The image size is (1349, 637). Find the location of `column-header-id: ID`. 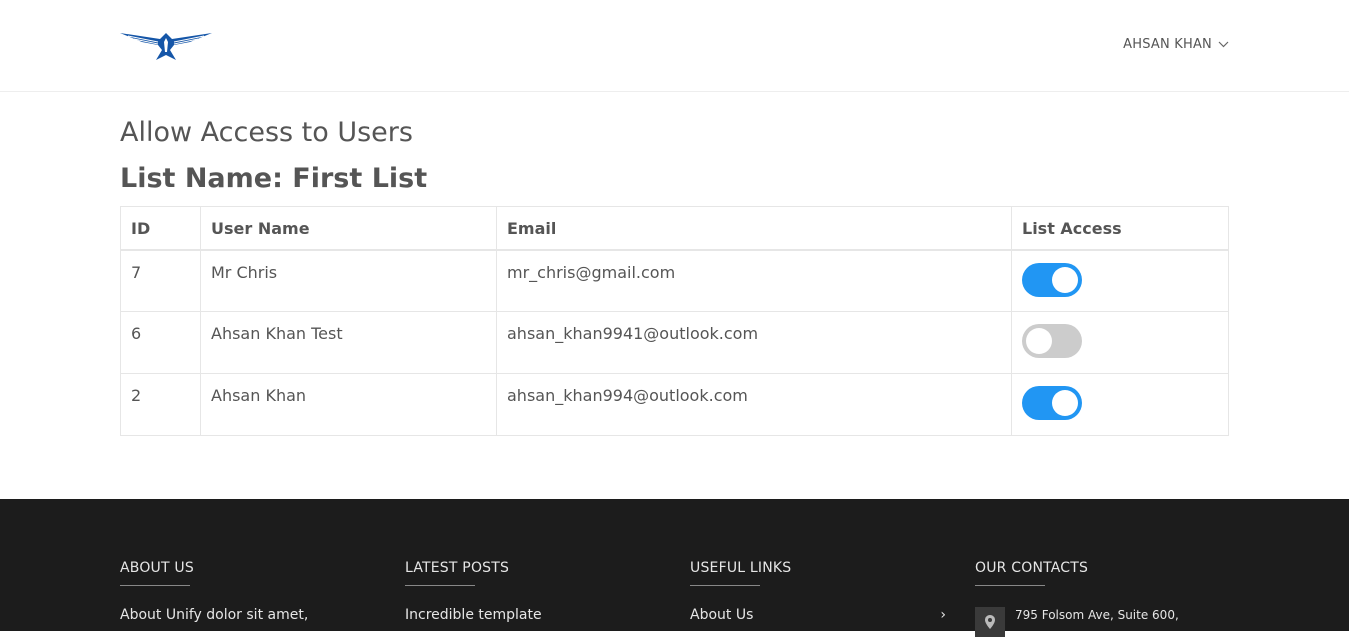

column-header-id: ID is located at coordinates (160, 228).